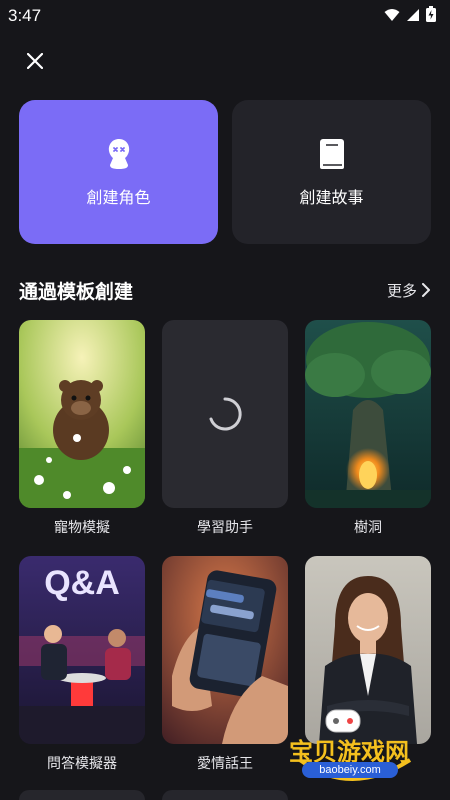 The image size is (450, 800). Describe the element at coordinates (225, 290) in the screenshot. I see `templates-section-header: 通過模板創建 更多` at that location.